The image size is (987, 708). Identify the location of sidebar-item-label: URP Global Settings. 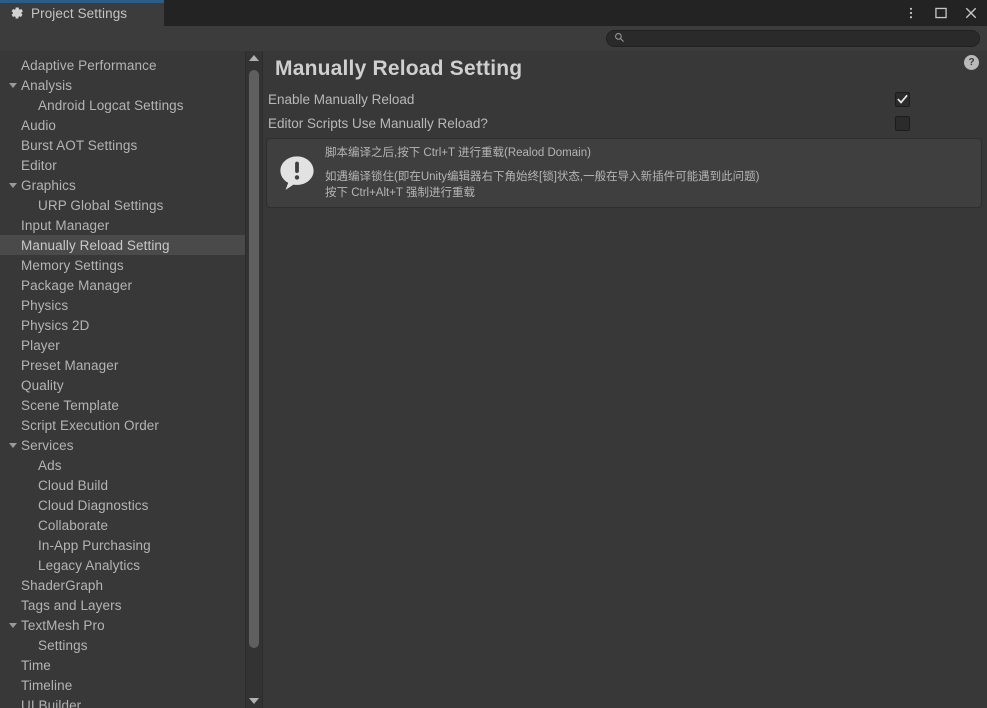
(101, 205).